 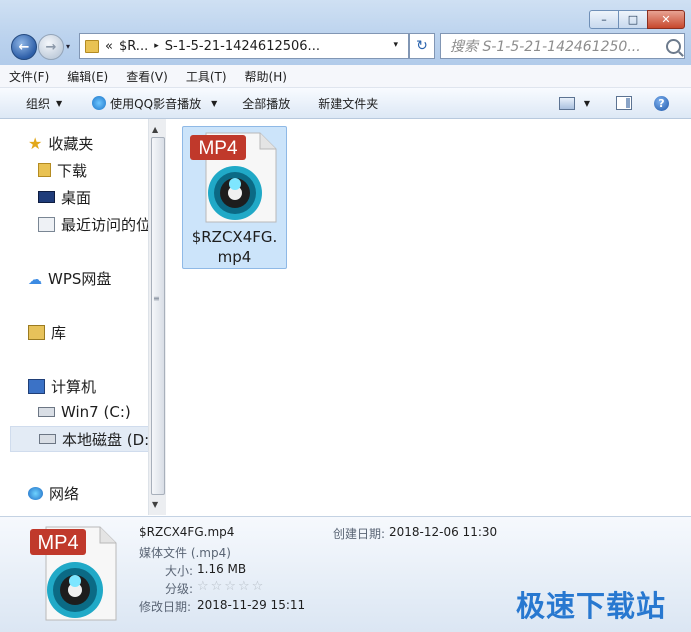 What do you see at coordinates (633, 19) in the screenshot?
I see `maximize-button: □` at bounding box center [633, 19].